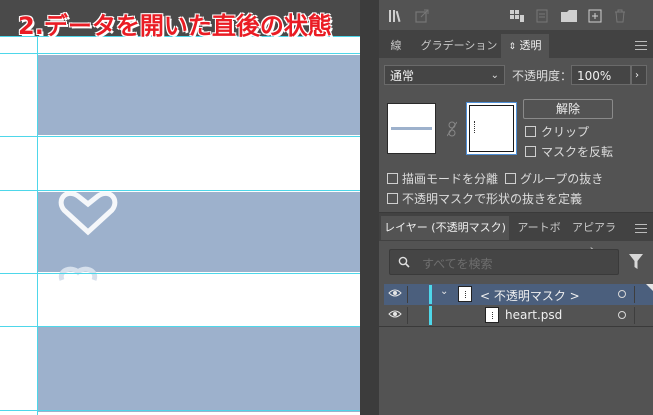 Image resolution: width=653 pixels, height=415 pixels. What do you see at coordinates (504, 262) in the screenshot?
I see `layers-search-input: すべてを検索` at bounding box center [504, 262].